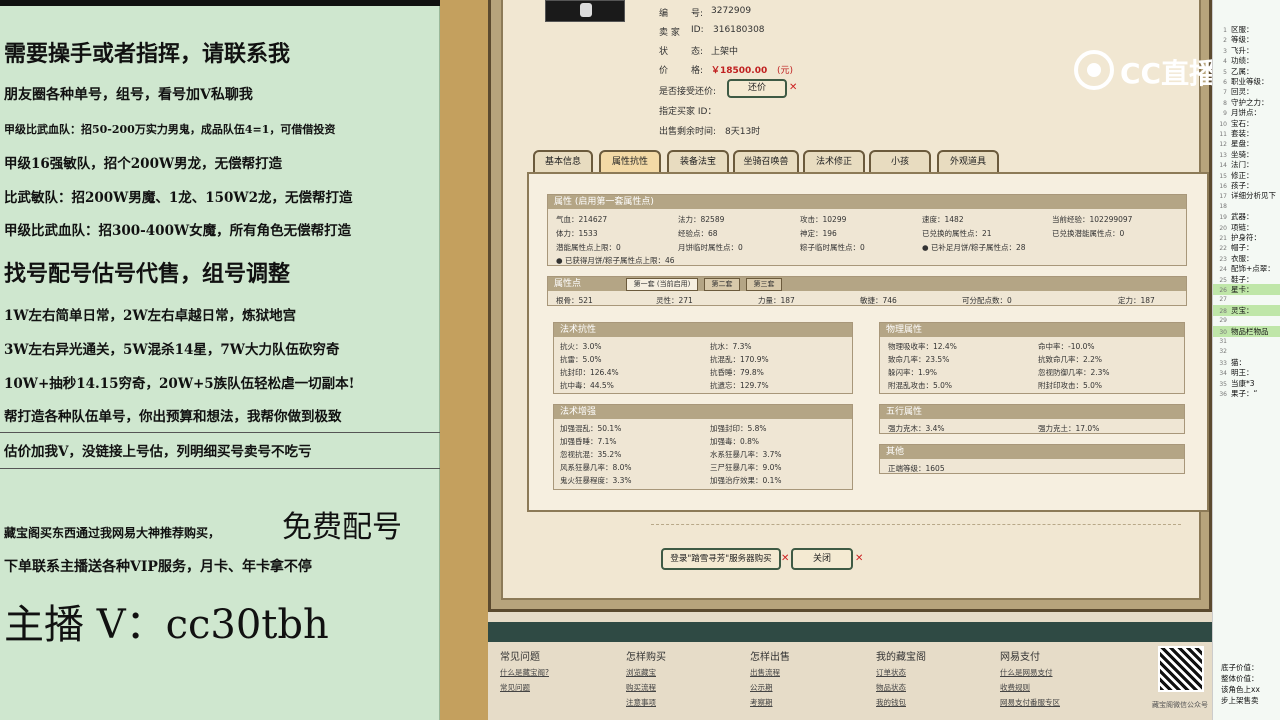 The height and width of the screenshot is (720, 1280). I want to click on sheet-row: 10 宝石：, so click(1246, 123).